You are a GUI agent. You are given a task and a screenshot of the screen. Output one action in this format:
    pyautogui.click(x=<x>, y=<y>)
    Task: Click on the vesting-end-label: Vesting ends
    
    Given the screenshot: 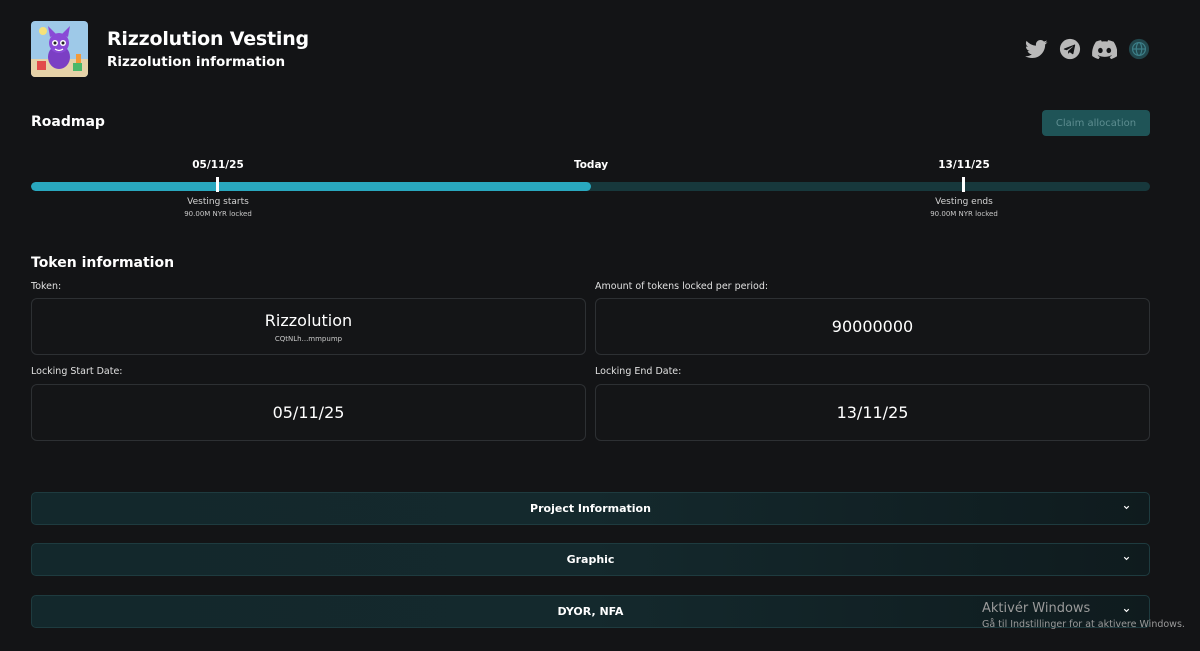 What is the action you would take?
    pyautogui.click(x=964, y=202)
    